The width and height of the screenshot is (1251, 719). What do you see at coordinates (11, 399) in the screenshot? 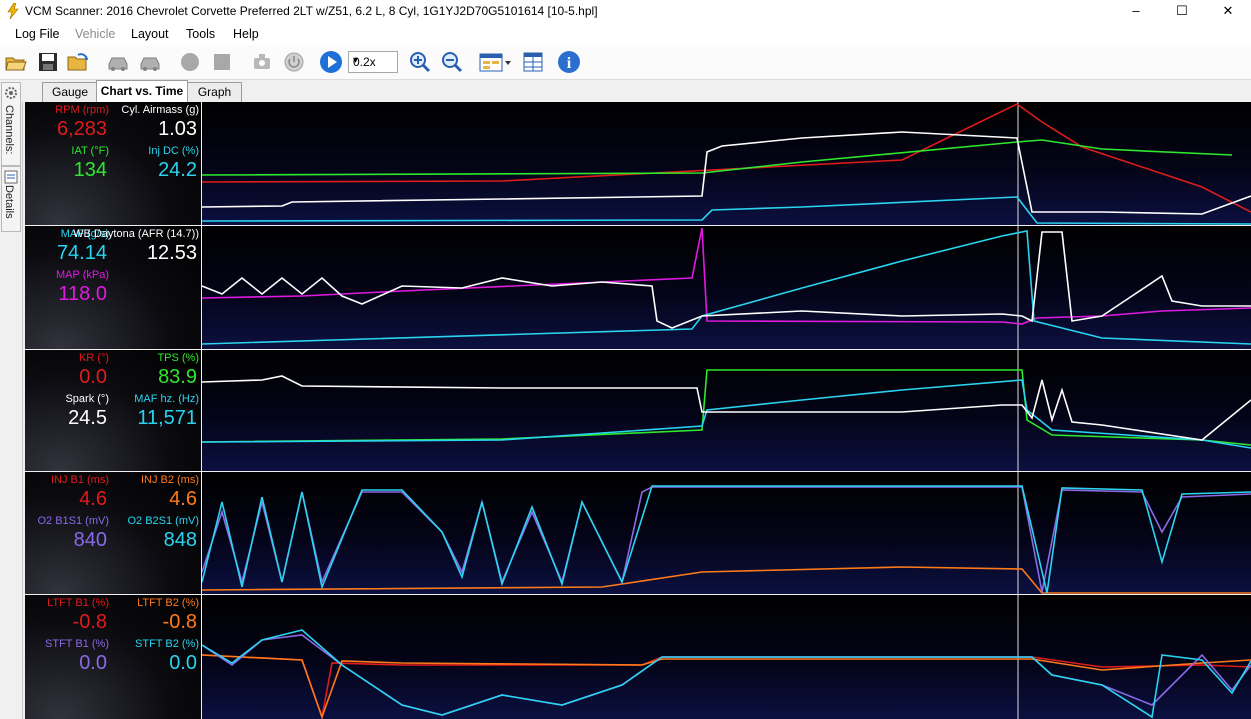
I see `side-panel-strip: Channels: Details` at bounding box center [11, 399].